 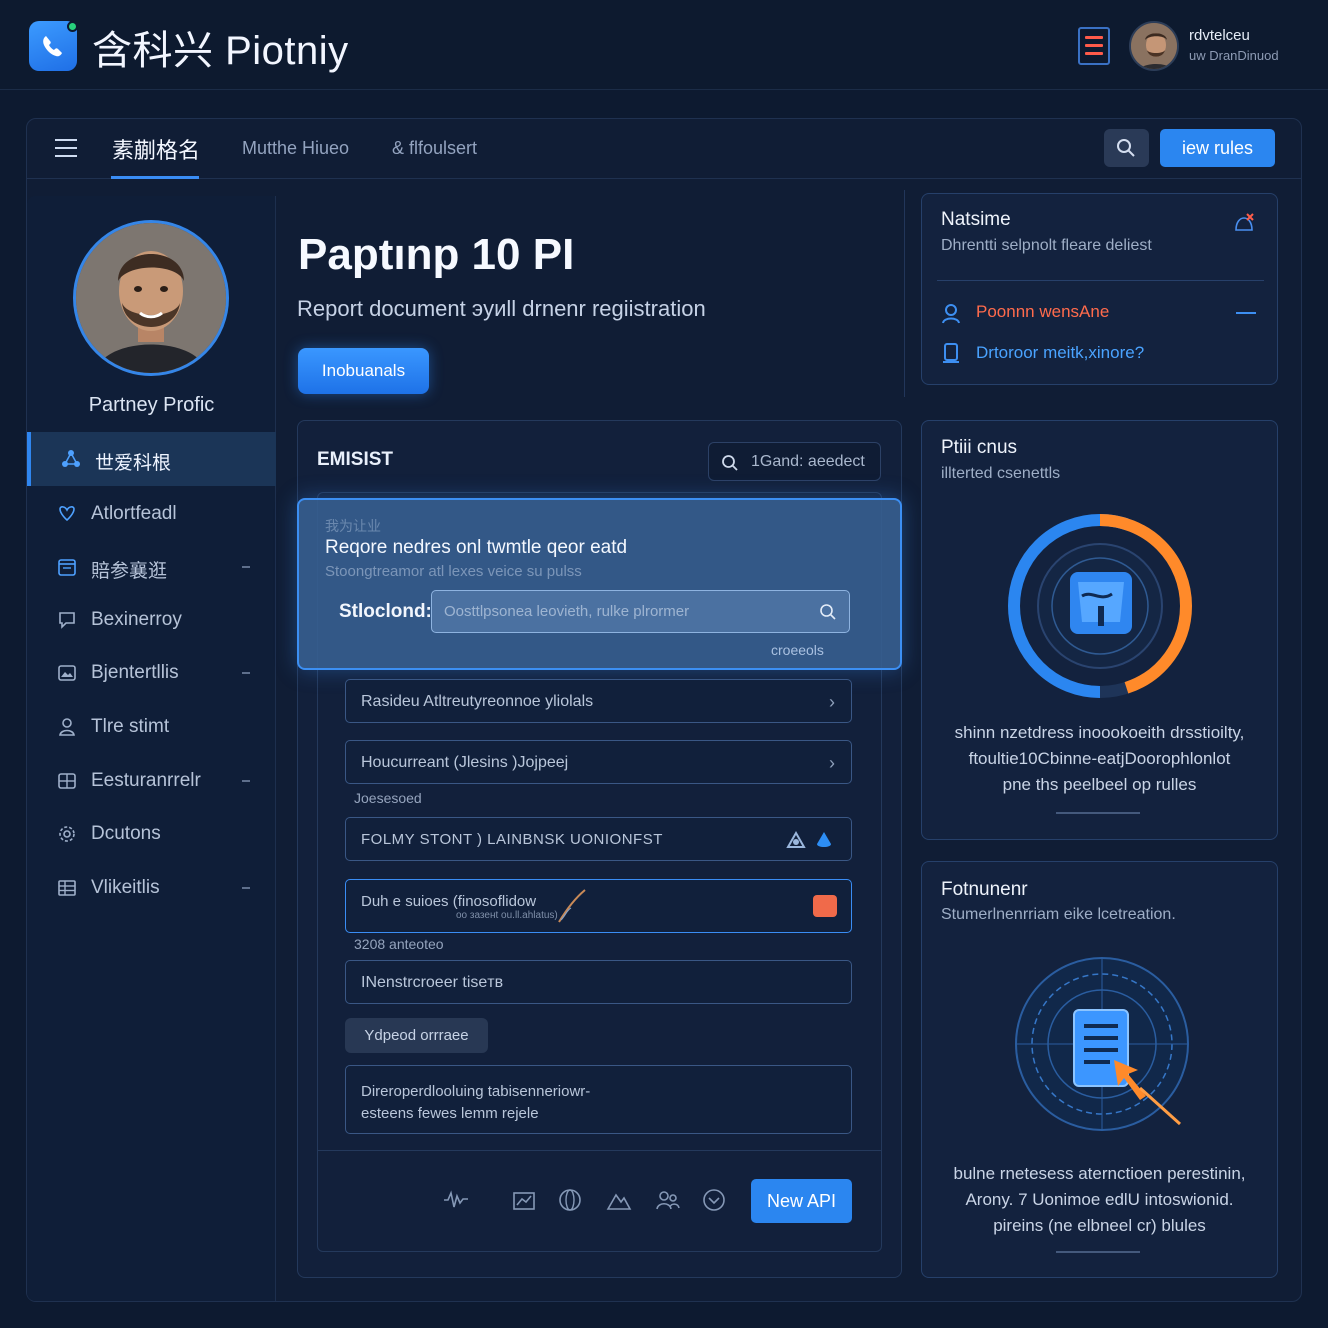 I want to click on card-title: Fotnunenr, so click(x=984, y=889).